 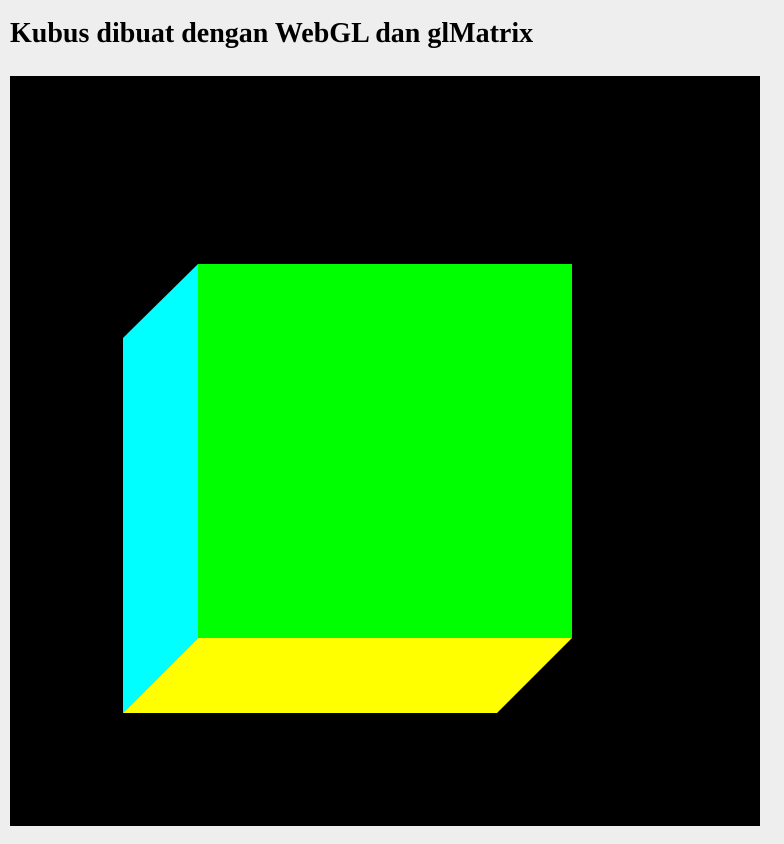 What do you see at coordinates (272, 33) in the screenshot?
I see `page-title: Kubus dibuat dengan WebGL dan glMatrix` at bounding box center [272, 33].